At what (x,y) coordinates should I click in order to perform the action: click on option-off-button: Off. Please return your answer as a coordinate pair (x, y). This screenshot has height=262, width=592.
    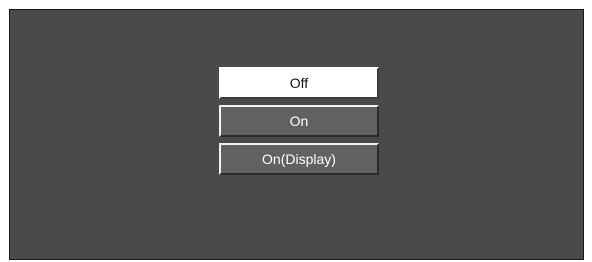
    Looking at the image, I should click on (299, 83).